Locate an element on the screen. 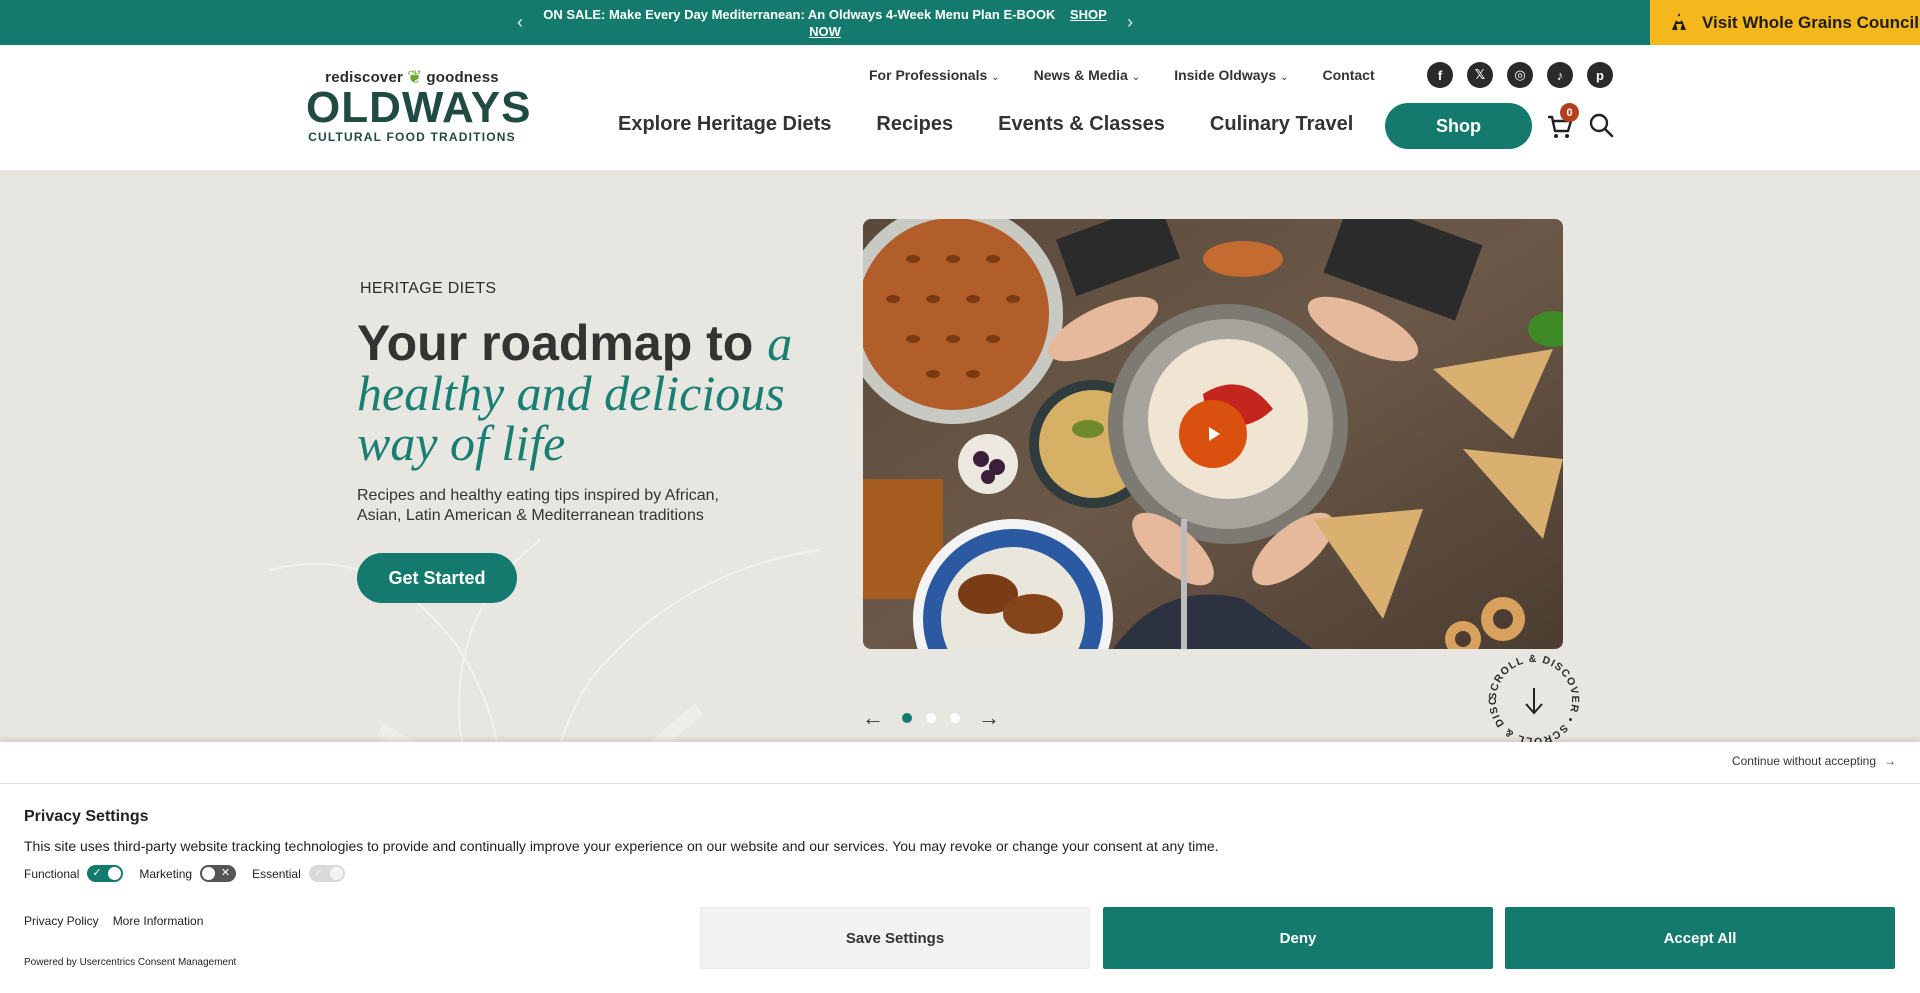 The height and width of the screenshot is (993, 1920). instagram-icon: ◎ is located at coordinates (1520, 75).